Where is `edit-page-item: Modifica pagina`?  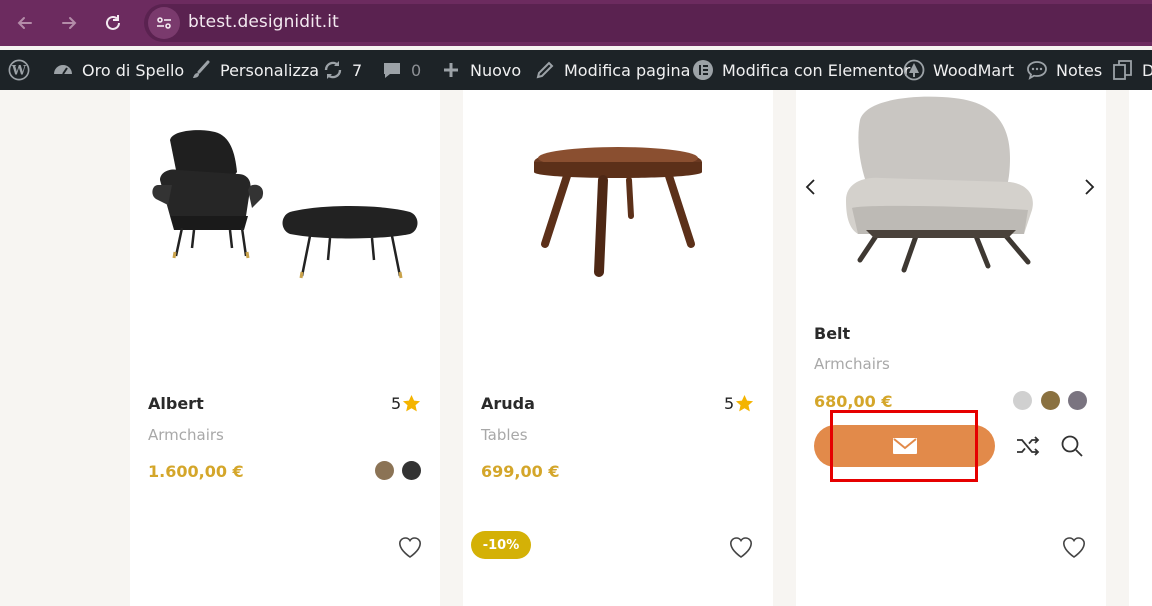
edit-page-item: Modifica pagina is located at coordinates (612, 70).